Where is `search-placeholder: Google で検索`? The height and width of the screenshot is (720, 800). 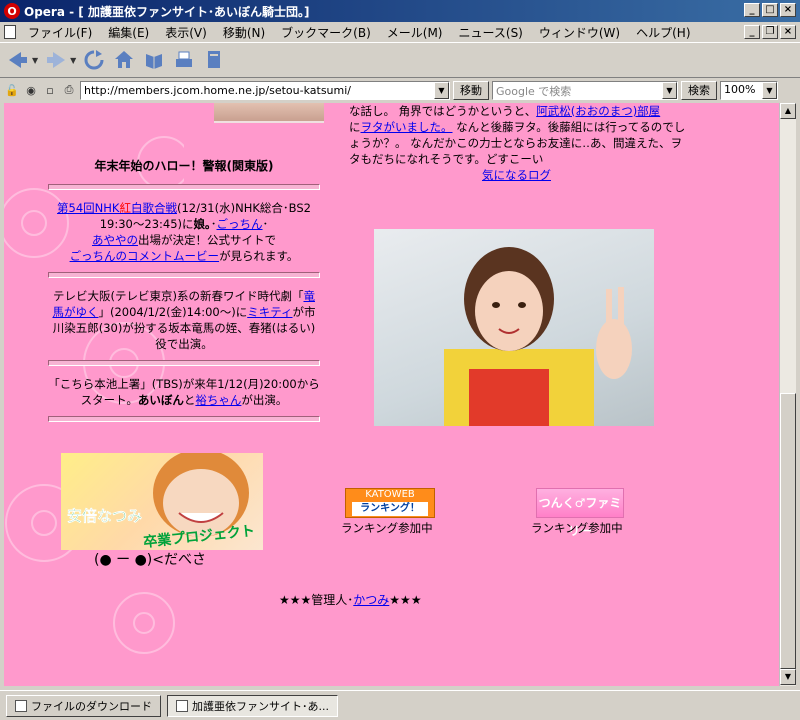
search-placeholder: Google で検索 is located at coordinates (534, 91).